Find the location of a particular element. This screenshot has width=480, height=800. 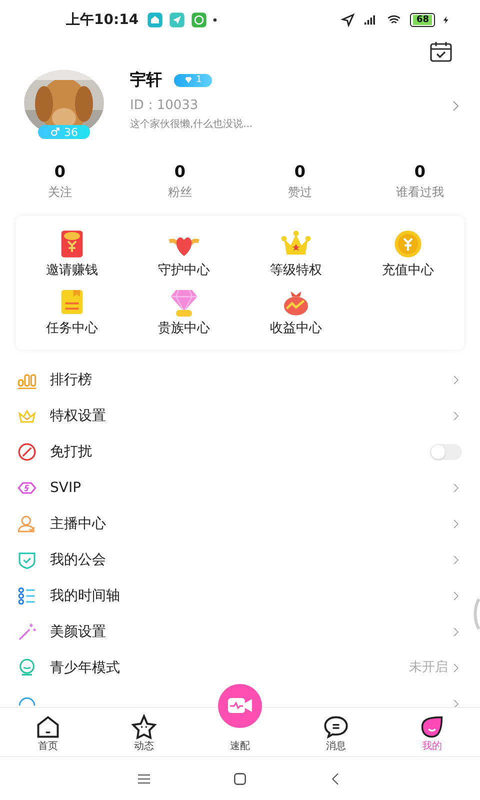

level-badge: 1 is located at coordinates (193, 80).